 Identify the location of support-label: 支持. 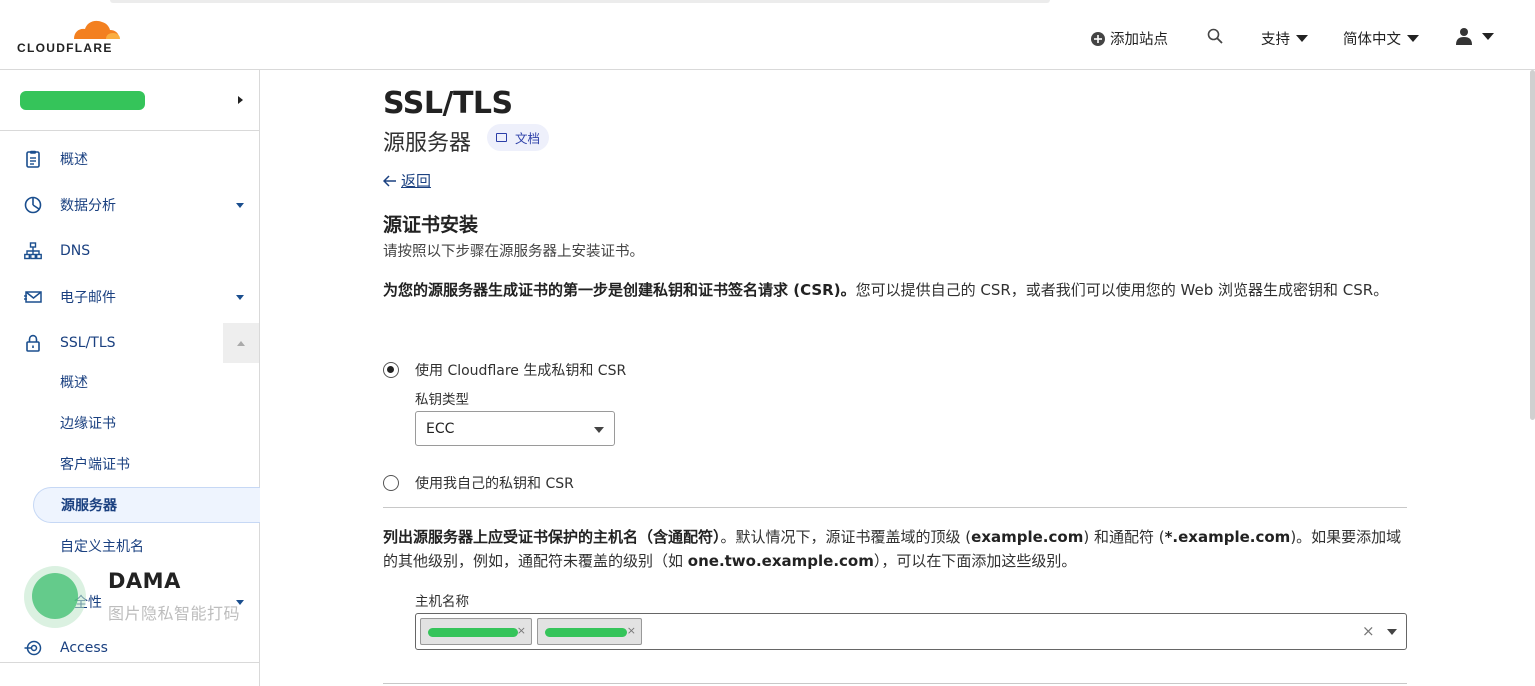
(1275, 40).